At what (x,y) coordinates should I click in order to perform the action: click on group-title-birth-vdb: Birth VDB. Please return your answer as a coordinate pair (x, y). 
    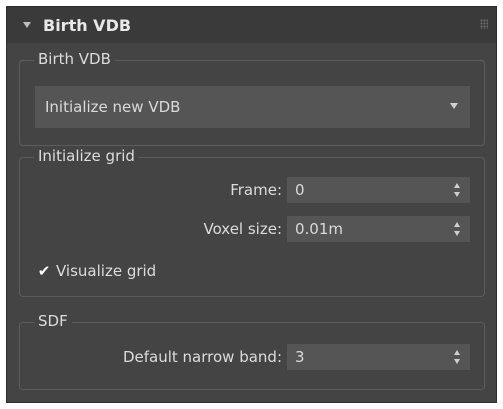
    Looking at the image, I should click on (74, 59).